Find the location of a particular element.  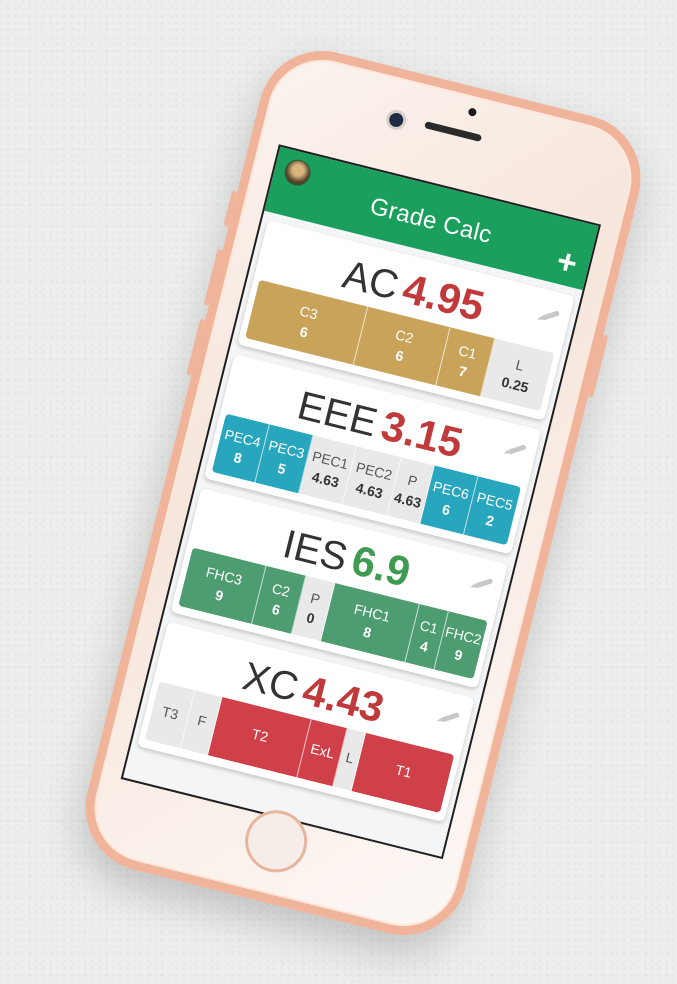

subject-name: XC is located at coordinates (270, 682).